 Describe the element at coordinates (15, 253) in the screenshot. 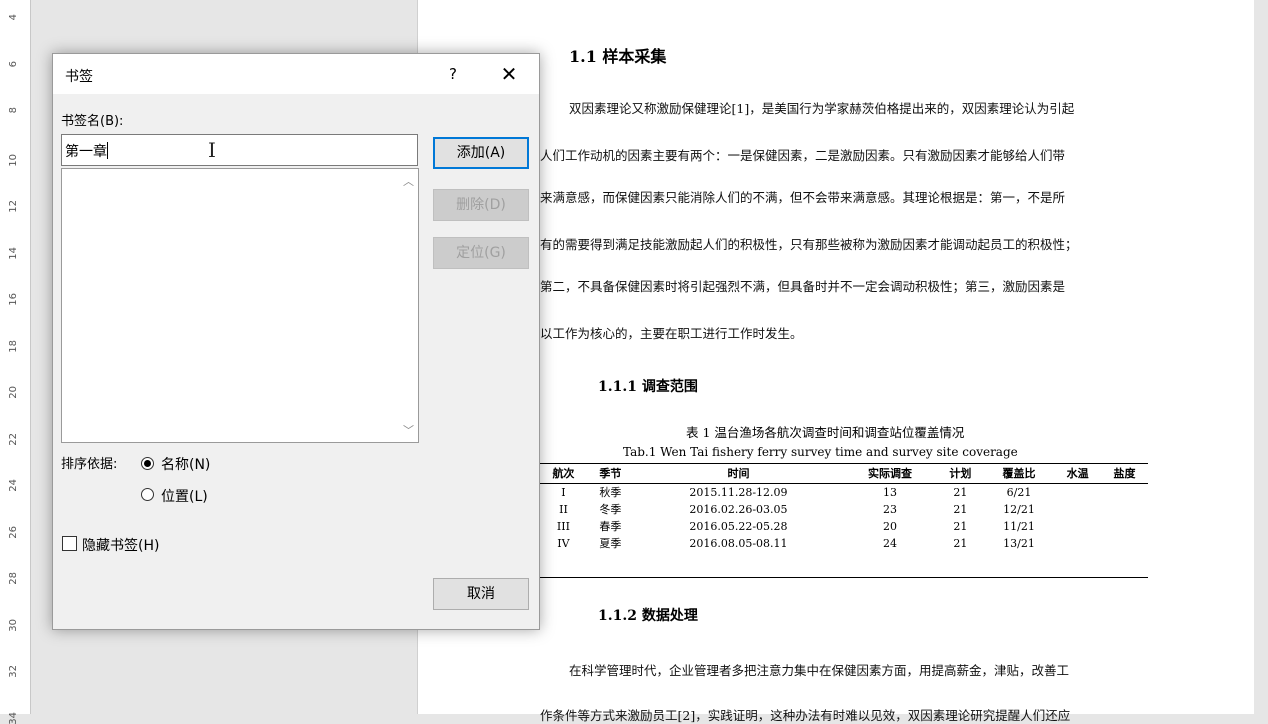

I see `ruler-mark: 14` at that location.